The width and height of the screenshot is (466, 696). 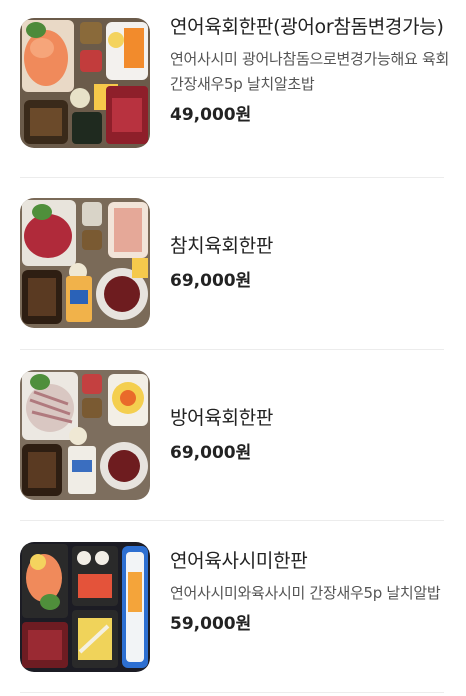 What do you see at coordinates (222, 246) in the screenshot?
I see `menu-item-name: 참치육회한판` at bounding box center [222, 246].